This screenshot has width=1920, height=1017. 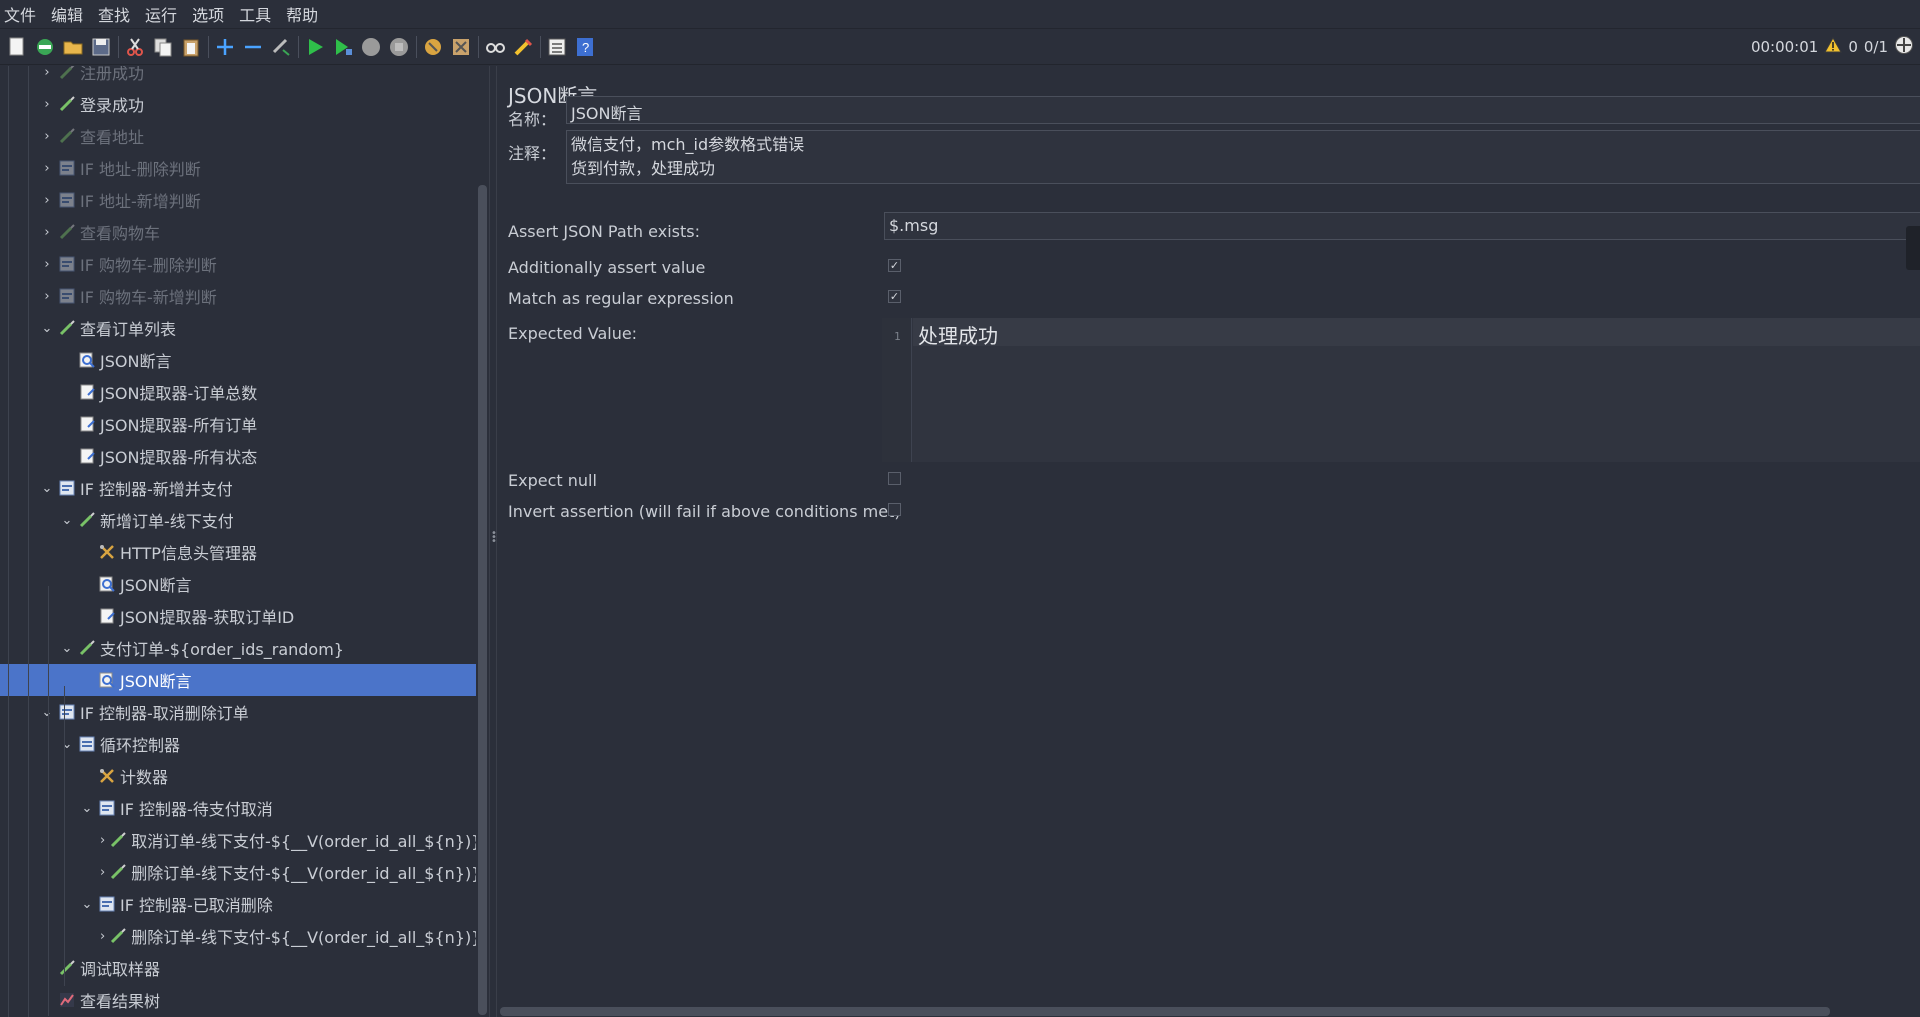 I want to click on tree-scrollbar-thumb, so click(x=482, y=600).